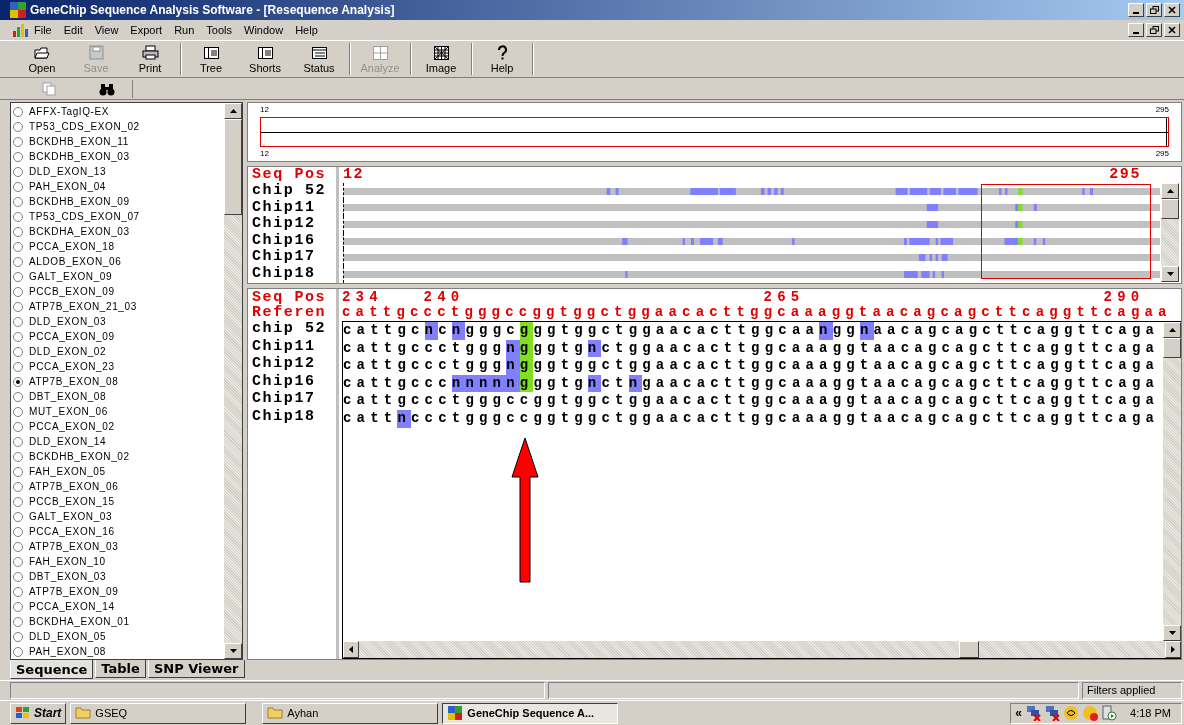 Image resolution: width=1184 pixels, height=725 pixels. What do you see at coordinates (106, 30) in the screenshot?
I see `menu-item: View` at bounding box center [106, 30].